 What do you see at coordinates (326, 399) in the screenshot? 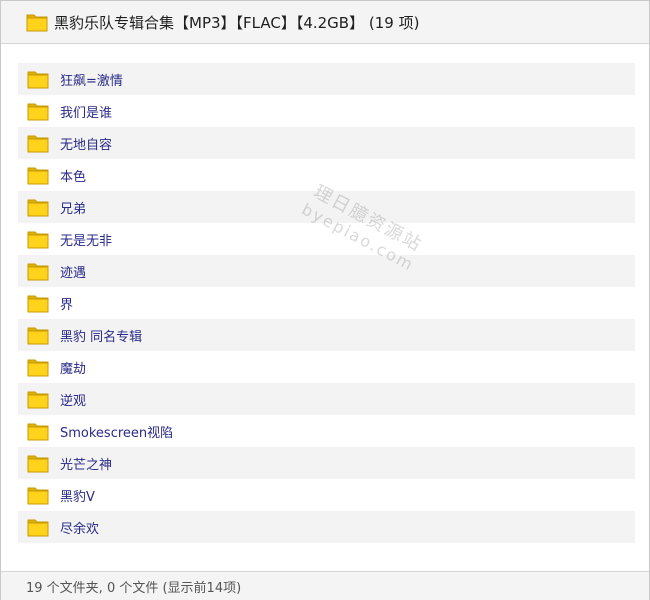
I see `list-item: 逆观` at bounding box center [326, 399].